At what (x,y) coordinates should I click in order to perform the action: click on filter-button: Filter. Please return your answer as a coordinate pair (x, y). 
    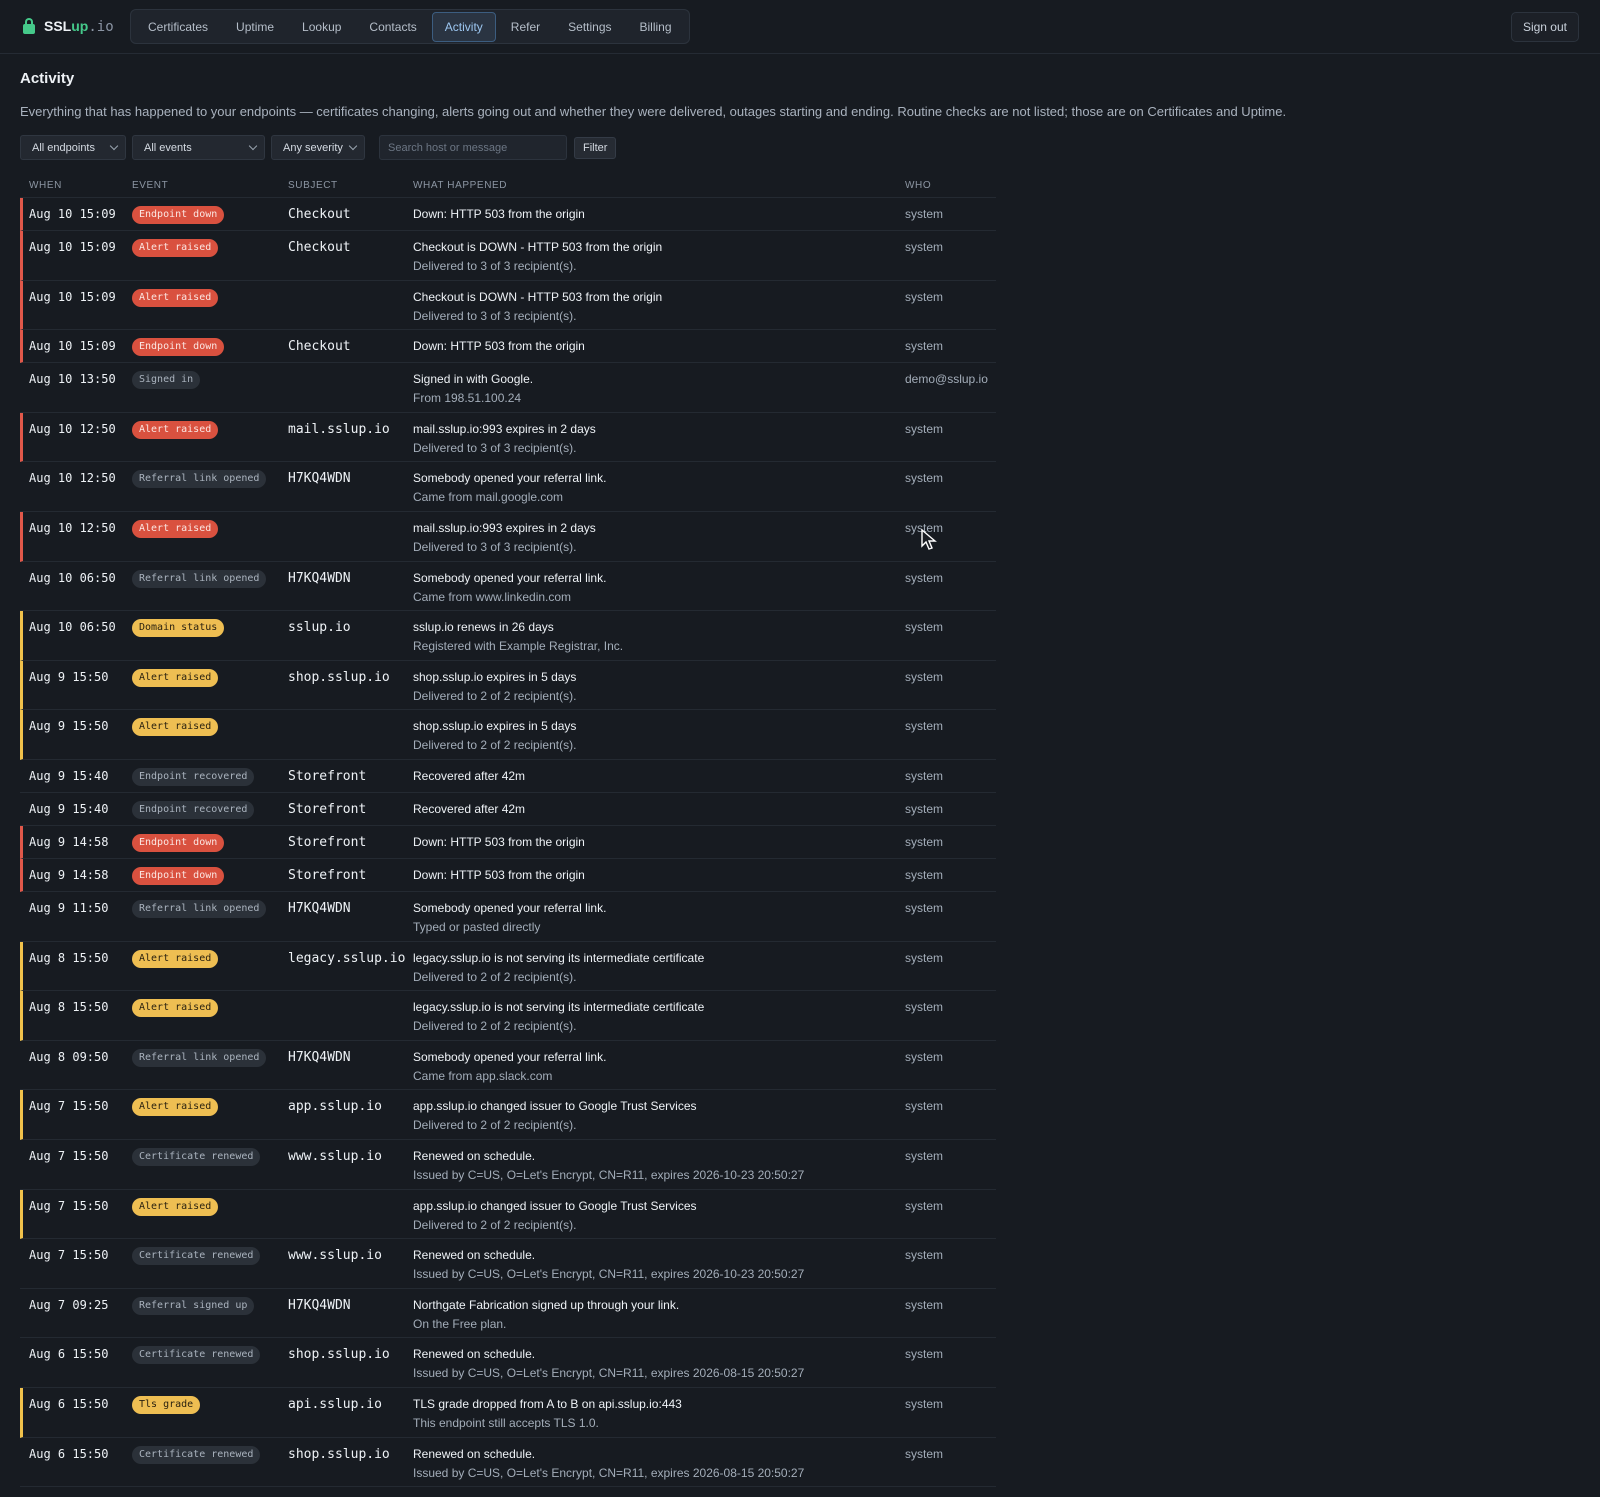
    Looking at the image, I should click on (595, 148).